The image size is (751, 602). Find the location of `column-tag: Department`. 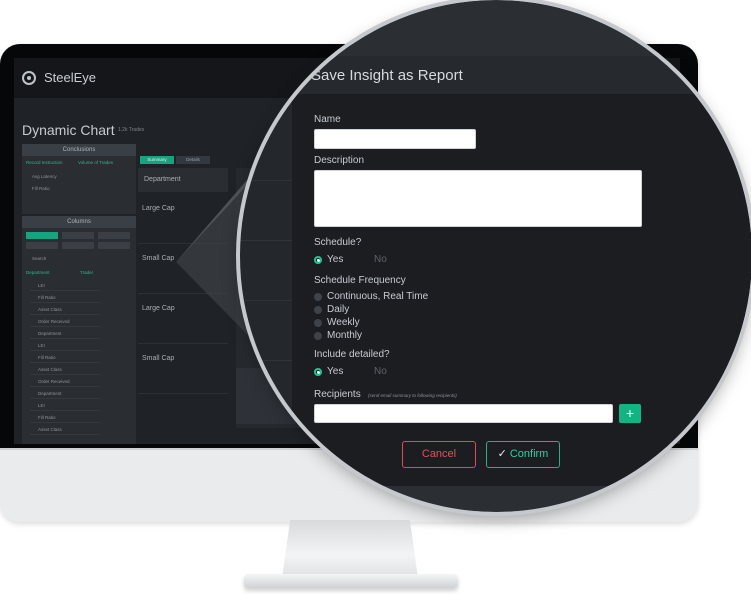

column-tag: Department is located at coordinates (38, 272).